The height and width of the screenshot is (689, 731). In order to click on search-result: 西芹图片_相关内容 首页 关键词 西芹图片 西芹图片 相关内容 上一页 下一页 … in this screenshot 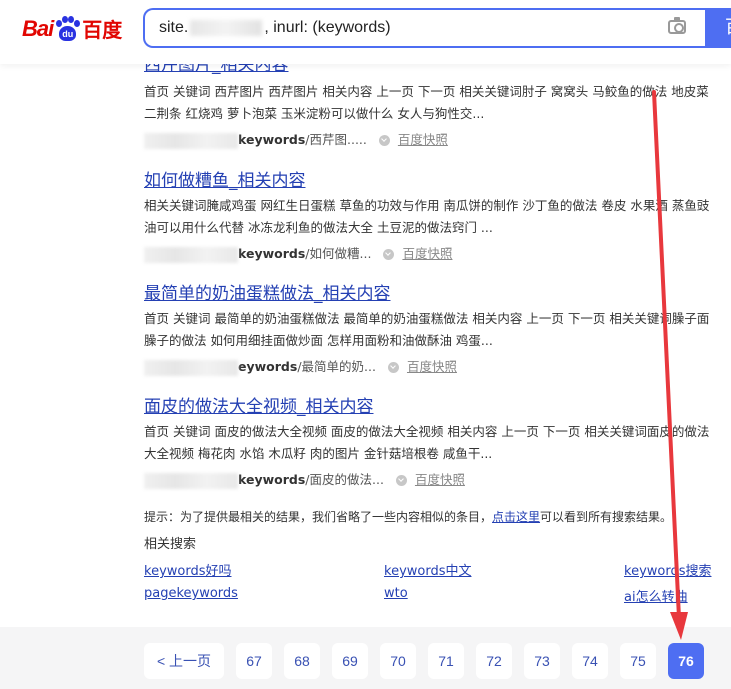, I will do `click(429, 99)`.